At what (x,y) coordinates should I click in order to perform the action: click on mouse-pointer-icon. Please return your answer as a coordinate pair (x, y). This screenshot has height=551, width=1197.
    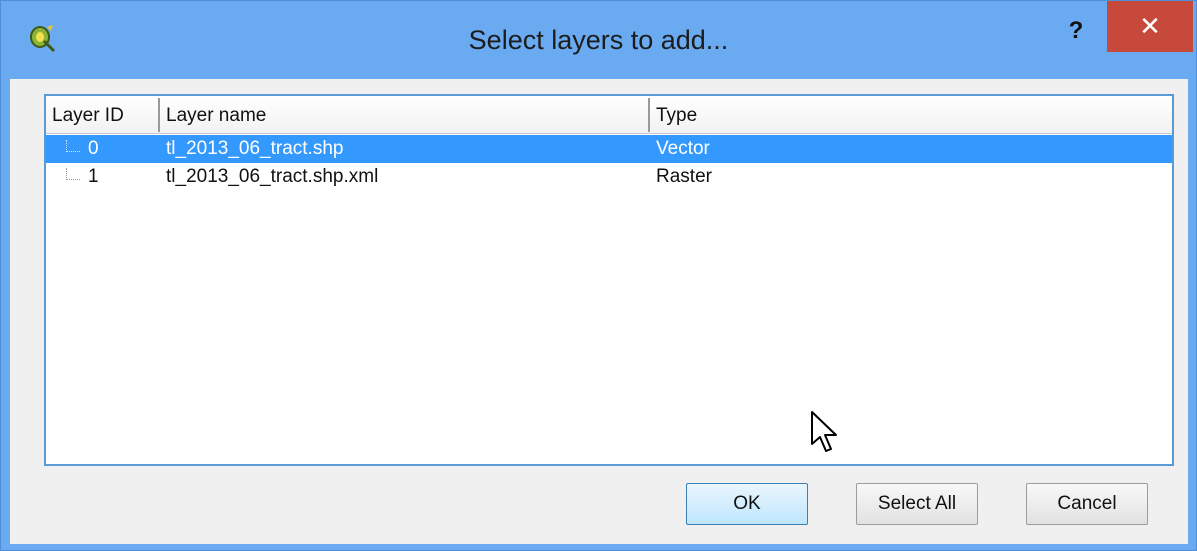
    Looking at the image, I should click on (825, 432).